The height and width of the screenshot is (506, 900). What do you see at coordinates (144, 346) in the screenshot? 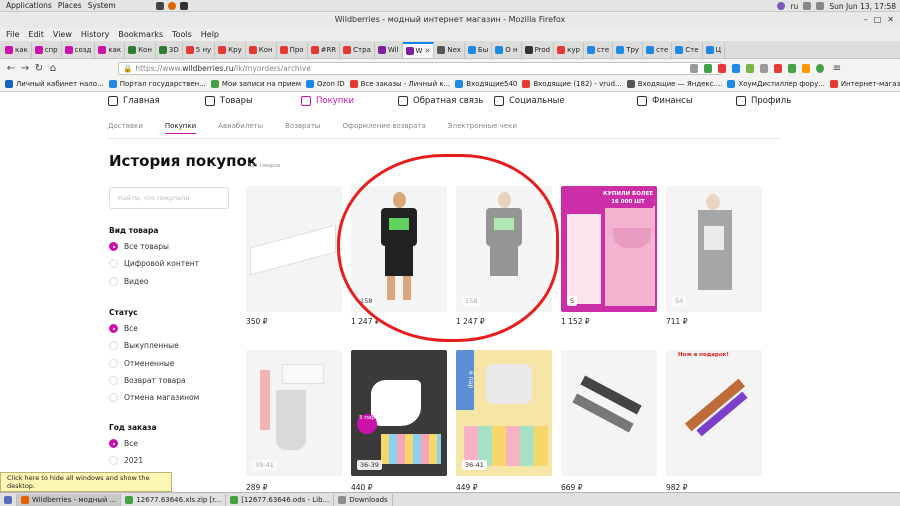
I see `filter-option: Выкупленные` at bounding box center [144, 346].